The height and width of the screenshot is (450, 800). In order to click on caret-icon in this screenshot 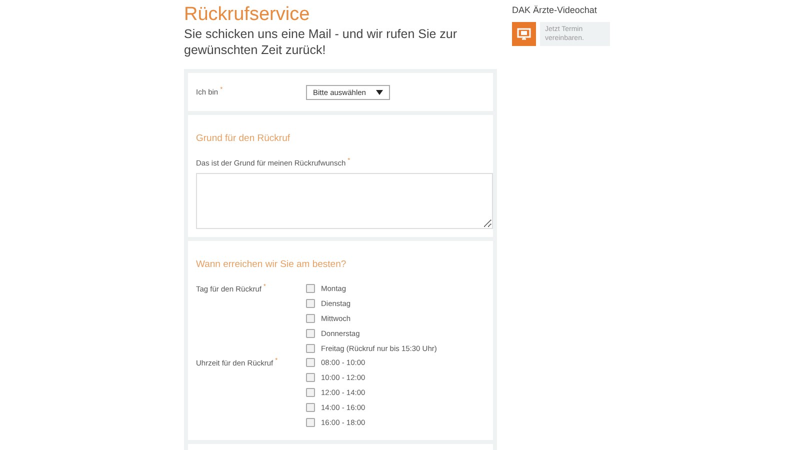, I will do `click(379, 92)`.